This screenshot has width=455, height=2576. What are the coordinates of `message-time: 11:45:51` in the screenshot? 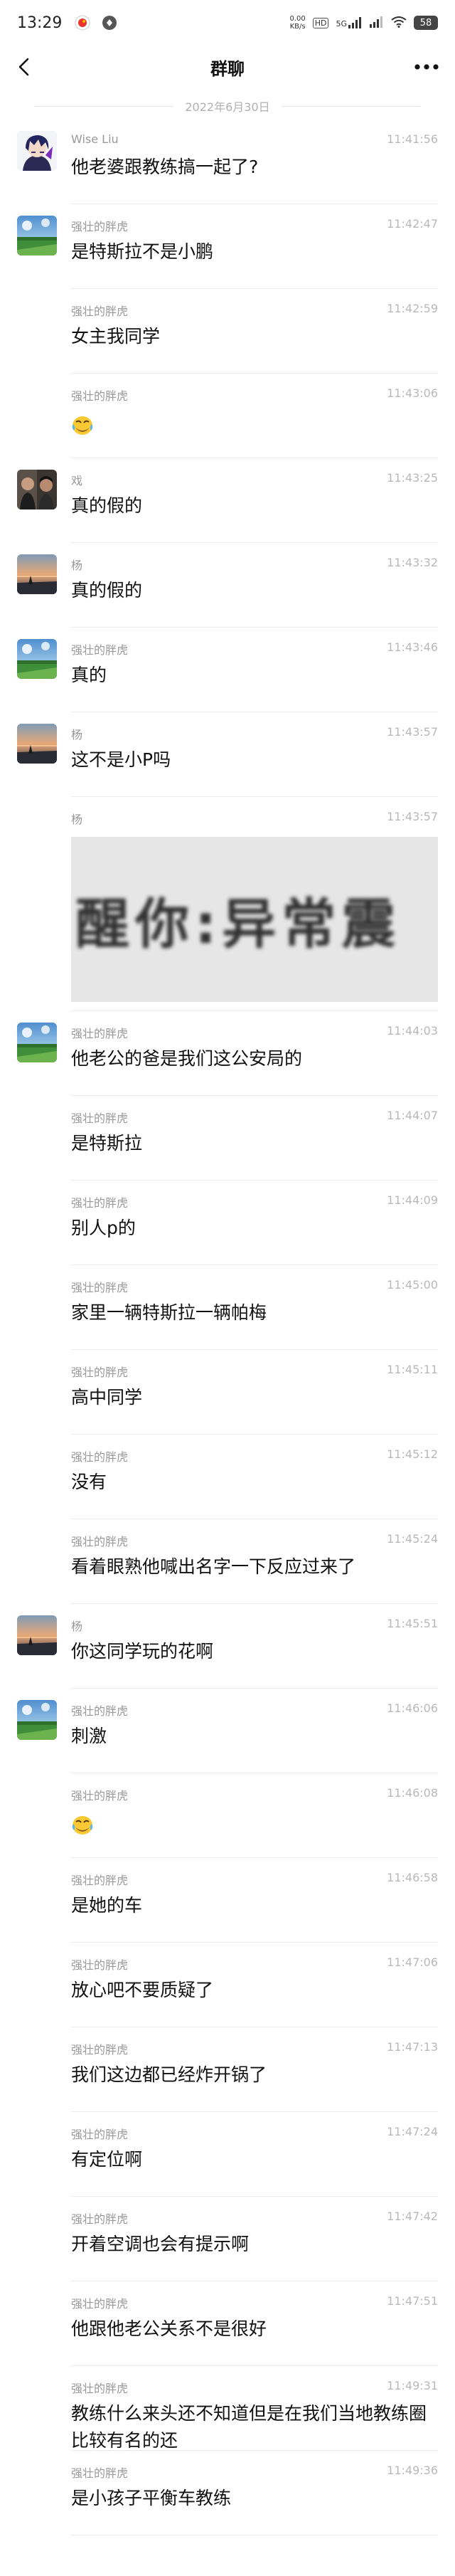 It's located at (413, 1624).